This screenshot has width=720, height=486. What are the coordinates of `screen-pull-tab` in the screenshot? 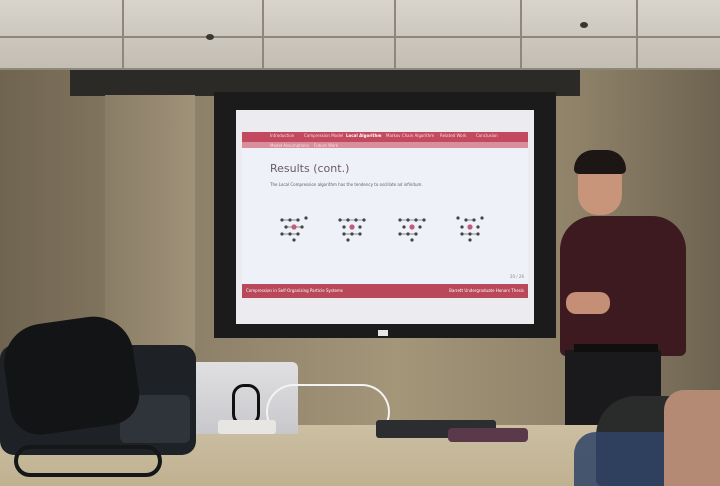 It's located at (383, 333).